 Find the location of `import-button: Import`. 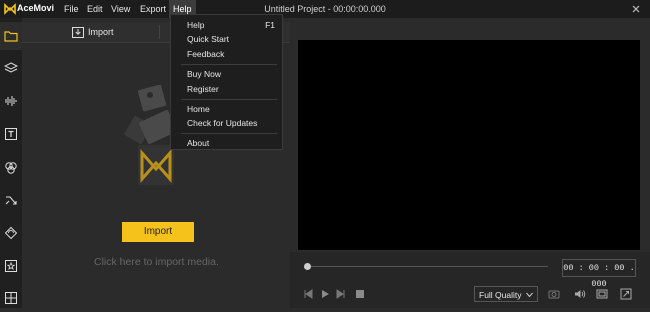

import-button: Import is located at coordinates (158, 232).